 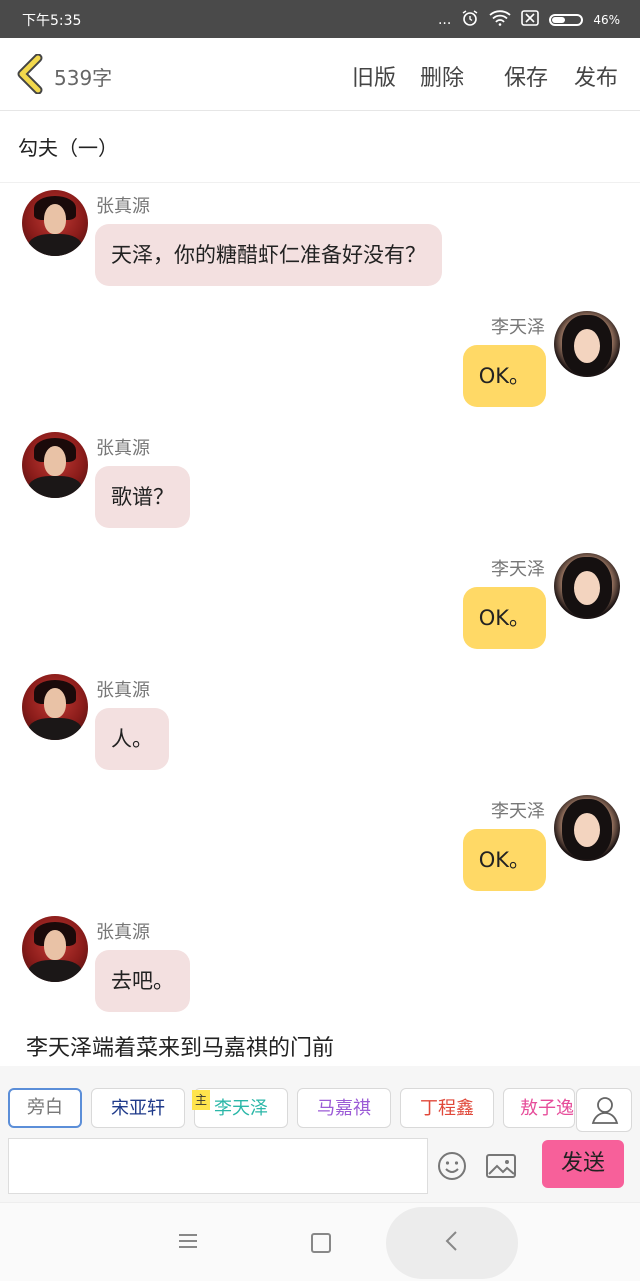 I want to click on image-icon, so click(x=501, y=1166).